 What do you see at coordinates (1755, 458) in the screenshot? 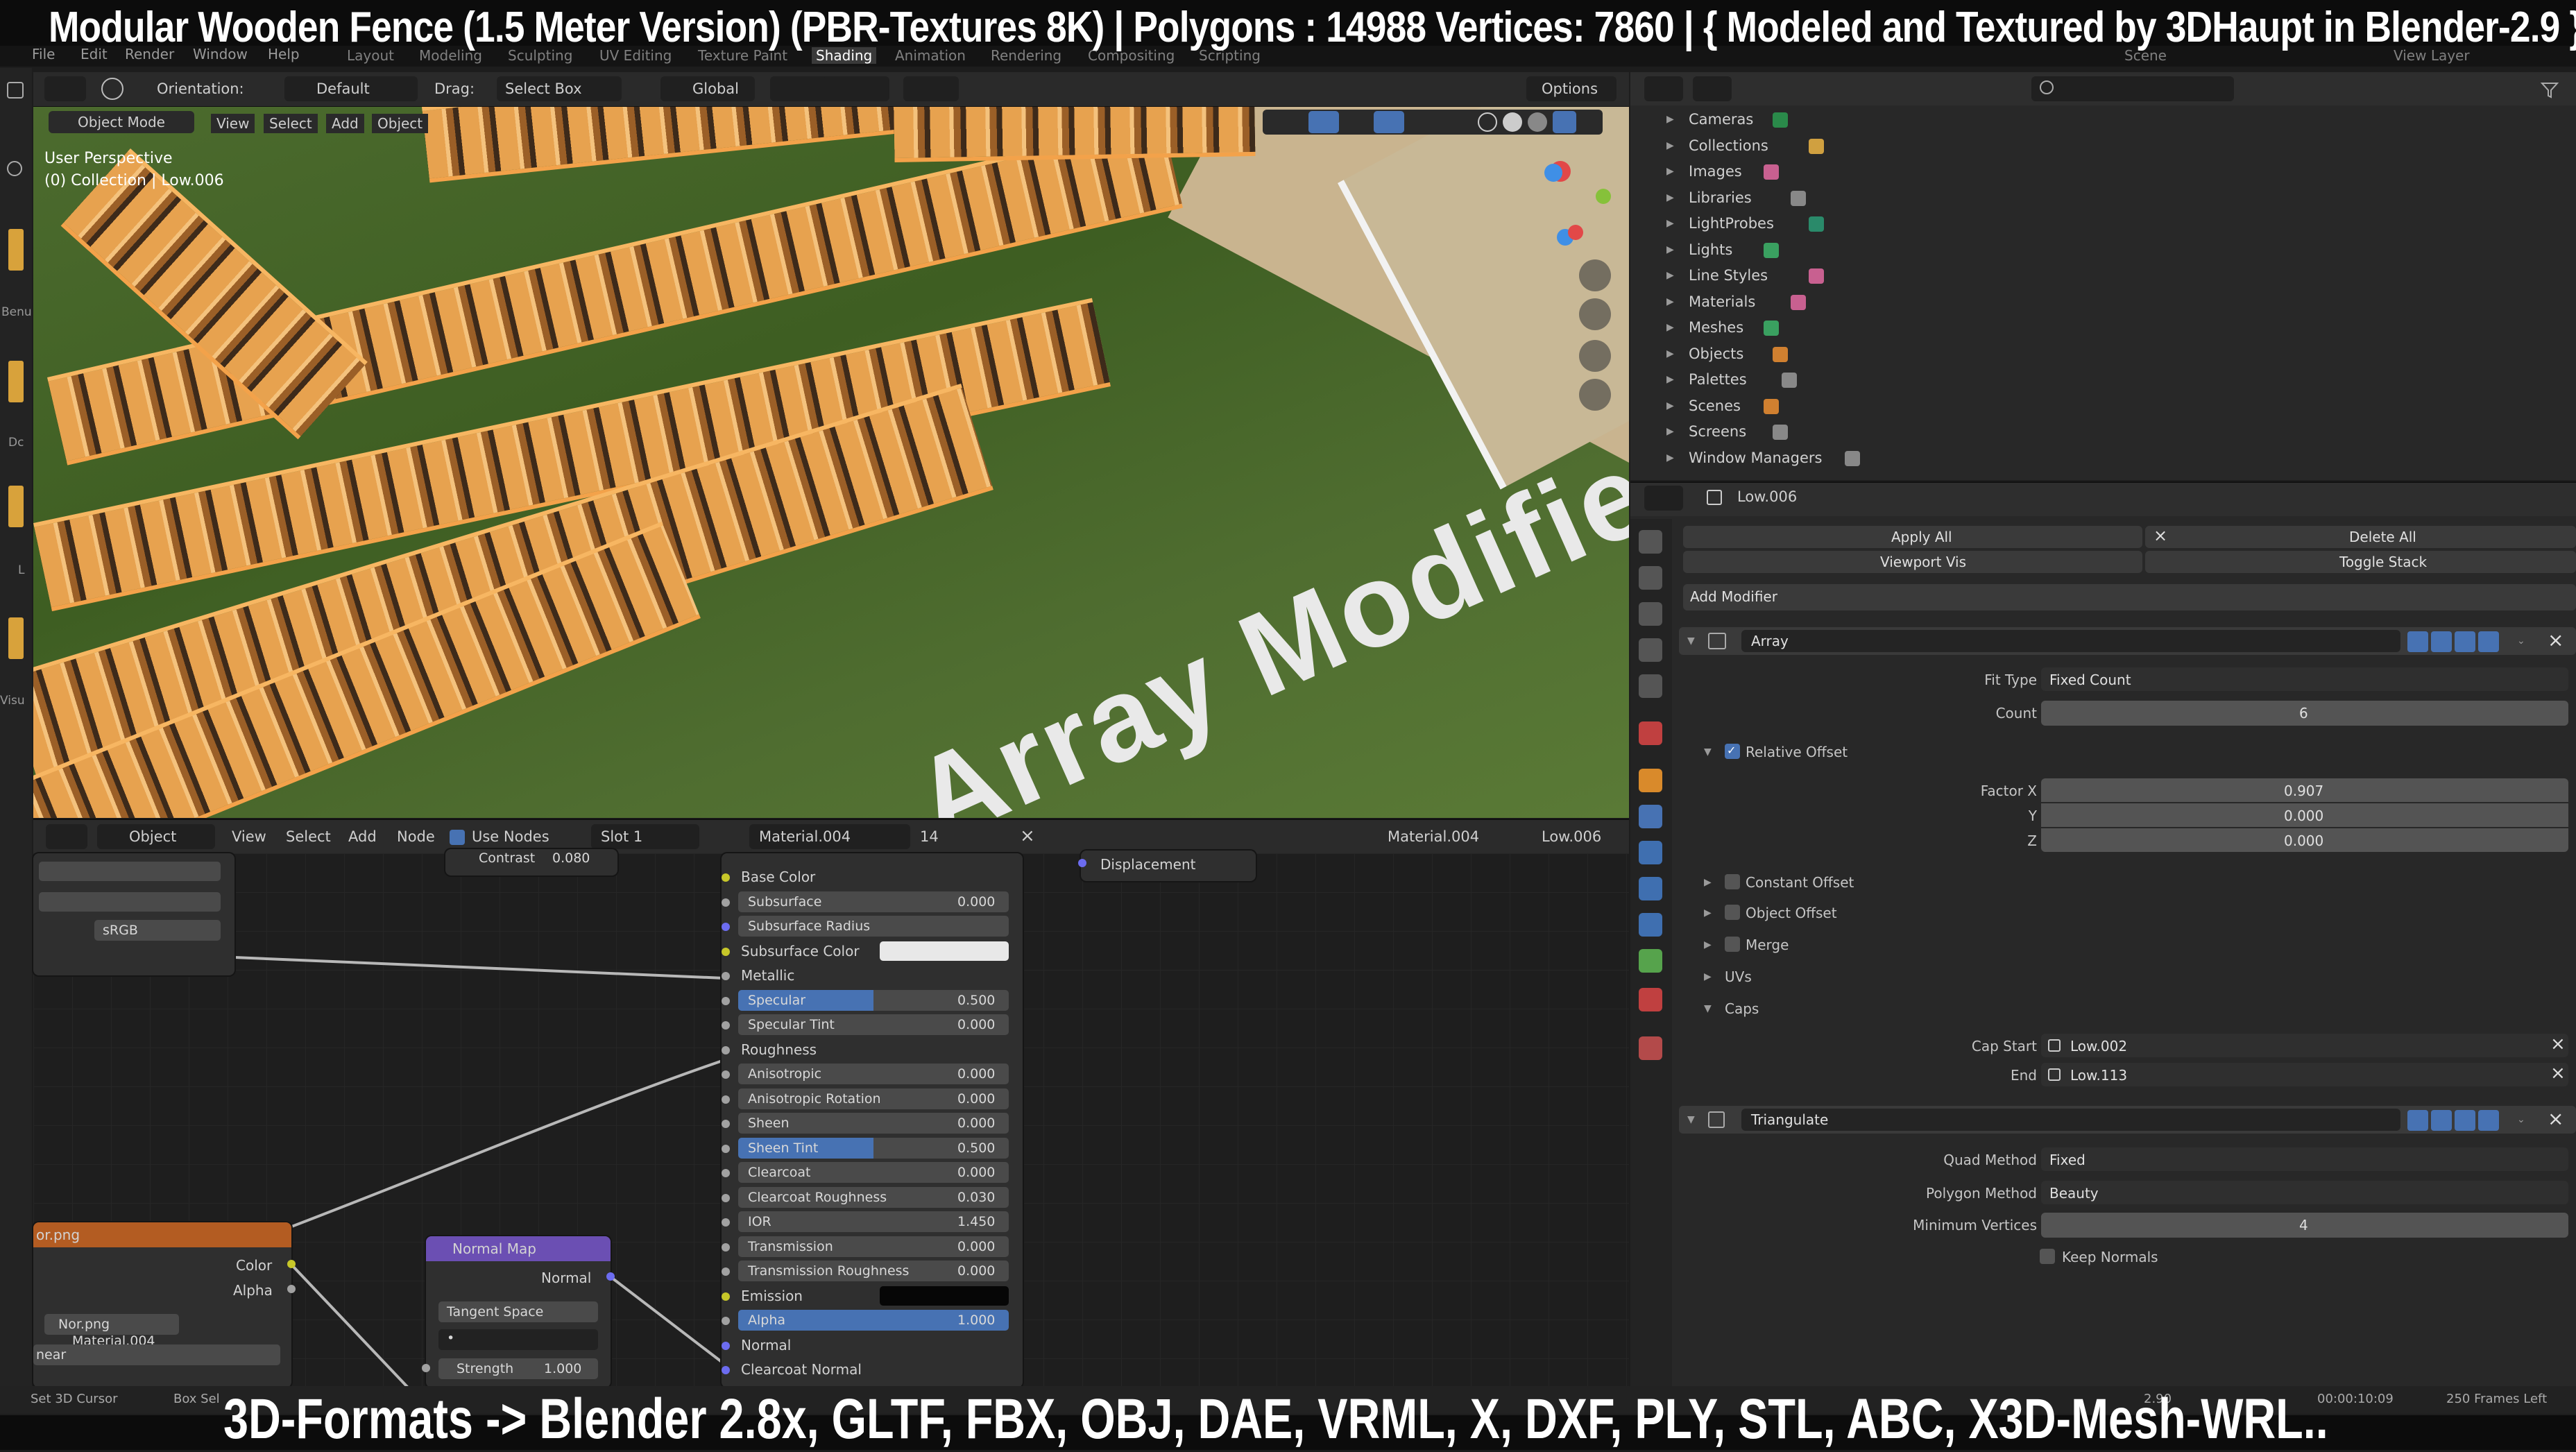
I see `outliner-item: Window Managers` at bounding box center [1755, 458].